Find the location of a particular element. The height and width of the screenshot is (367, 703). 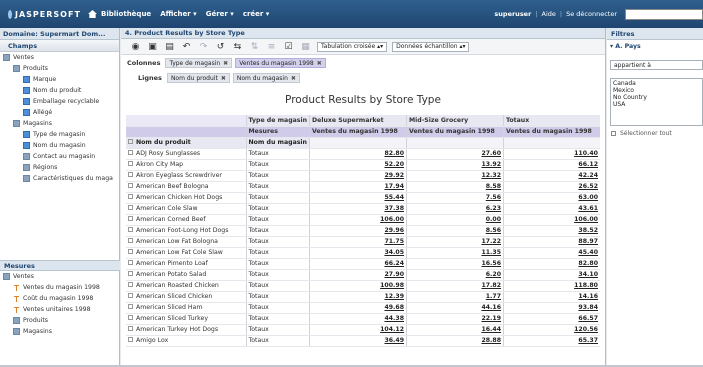

value-cell: 104.12 is located at coordinates (358, 330).